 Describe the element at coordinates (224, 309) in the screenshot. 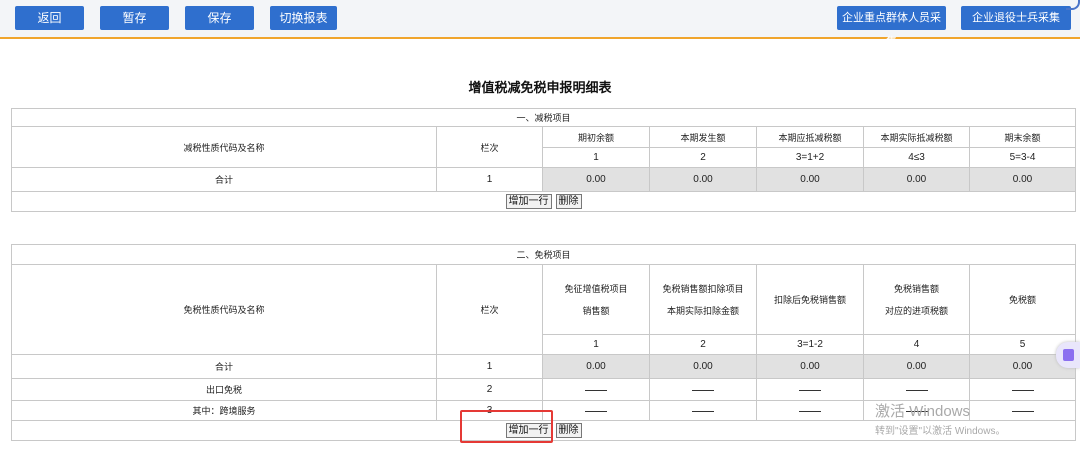

I see `exemption-col-name: 免税性质代码及名称` at that location.